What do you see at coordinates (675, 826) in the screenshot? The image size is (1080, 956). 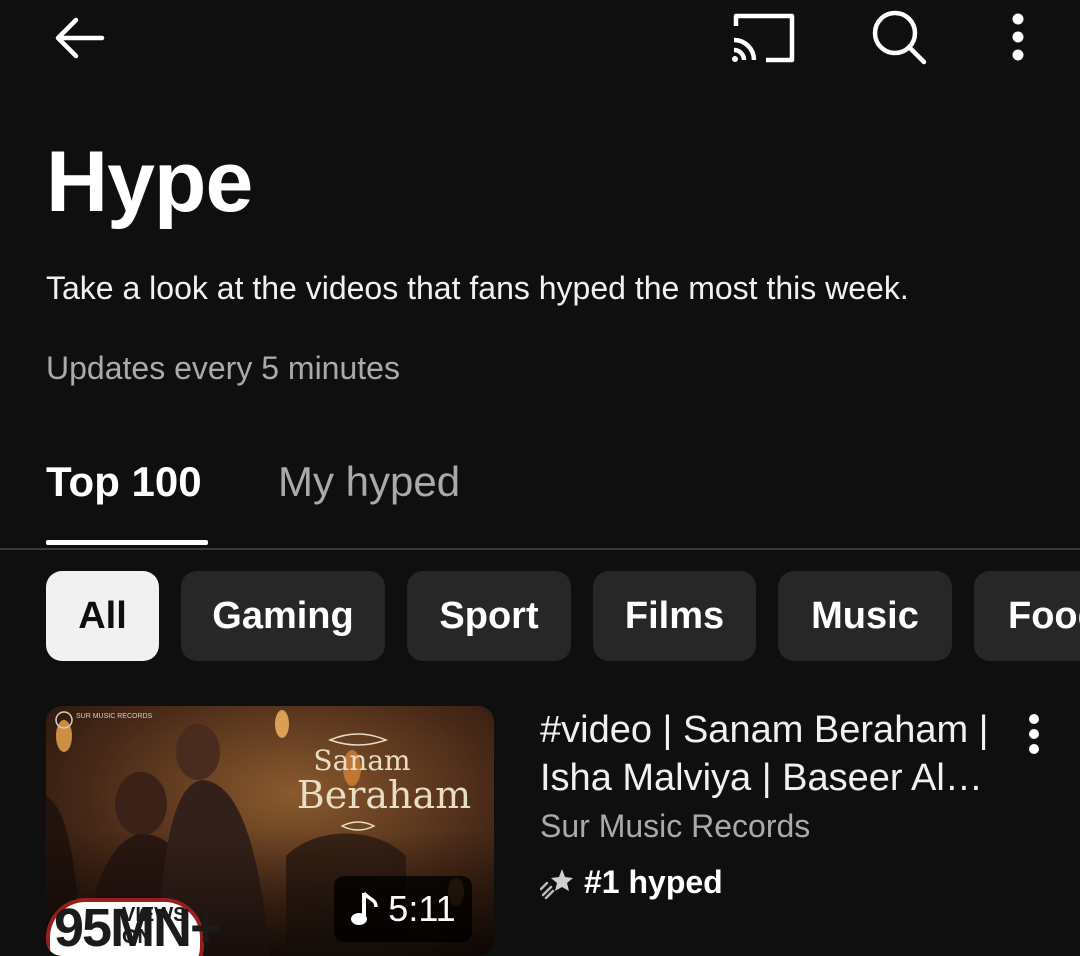 I see `channel-name: Sur Music Records` at bounding box center [675, 826].